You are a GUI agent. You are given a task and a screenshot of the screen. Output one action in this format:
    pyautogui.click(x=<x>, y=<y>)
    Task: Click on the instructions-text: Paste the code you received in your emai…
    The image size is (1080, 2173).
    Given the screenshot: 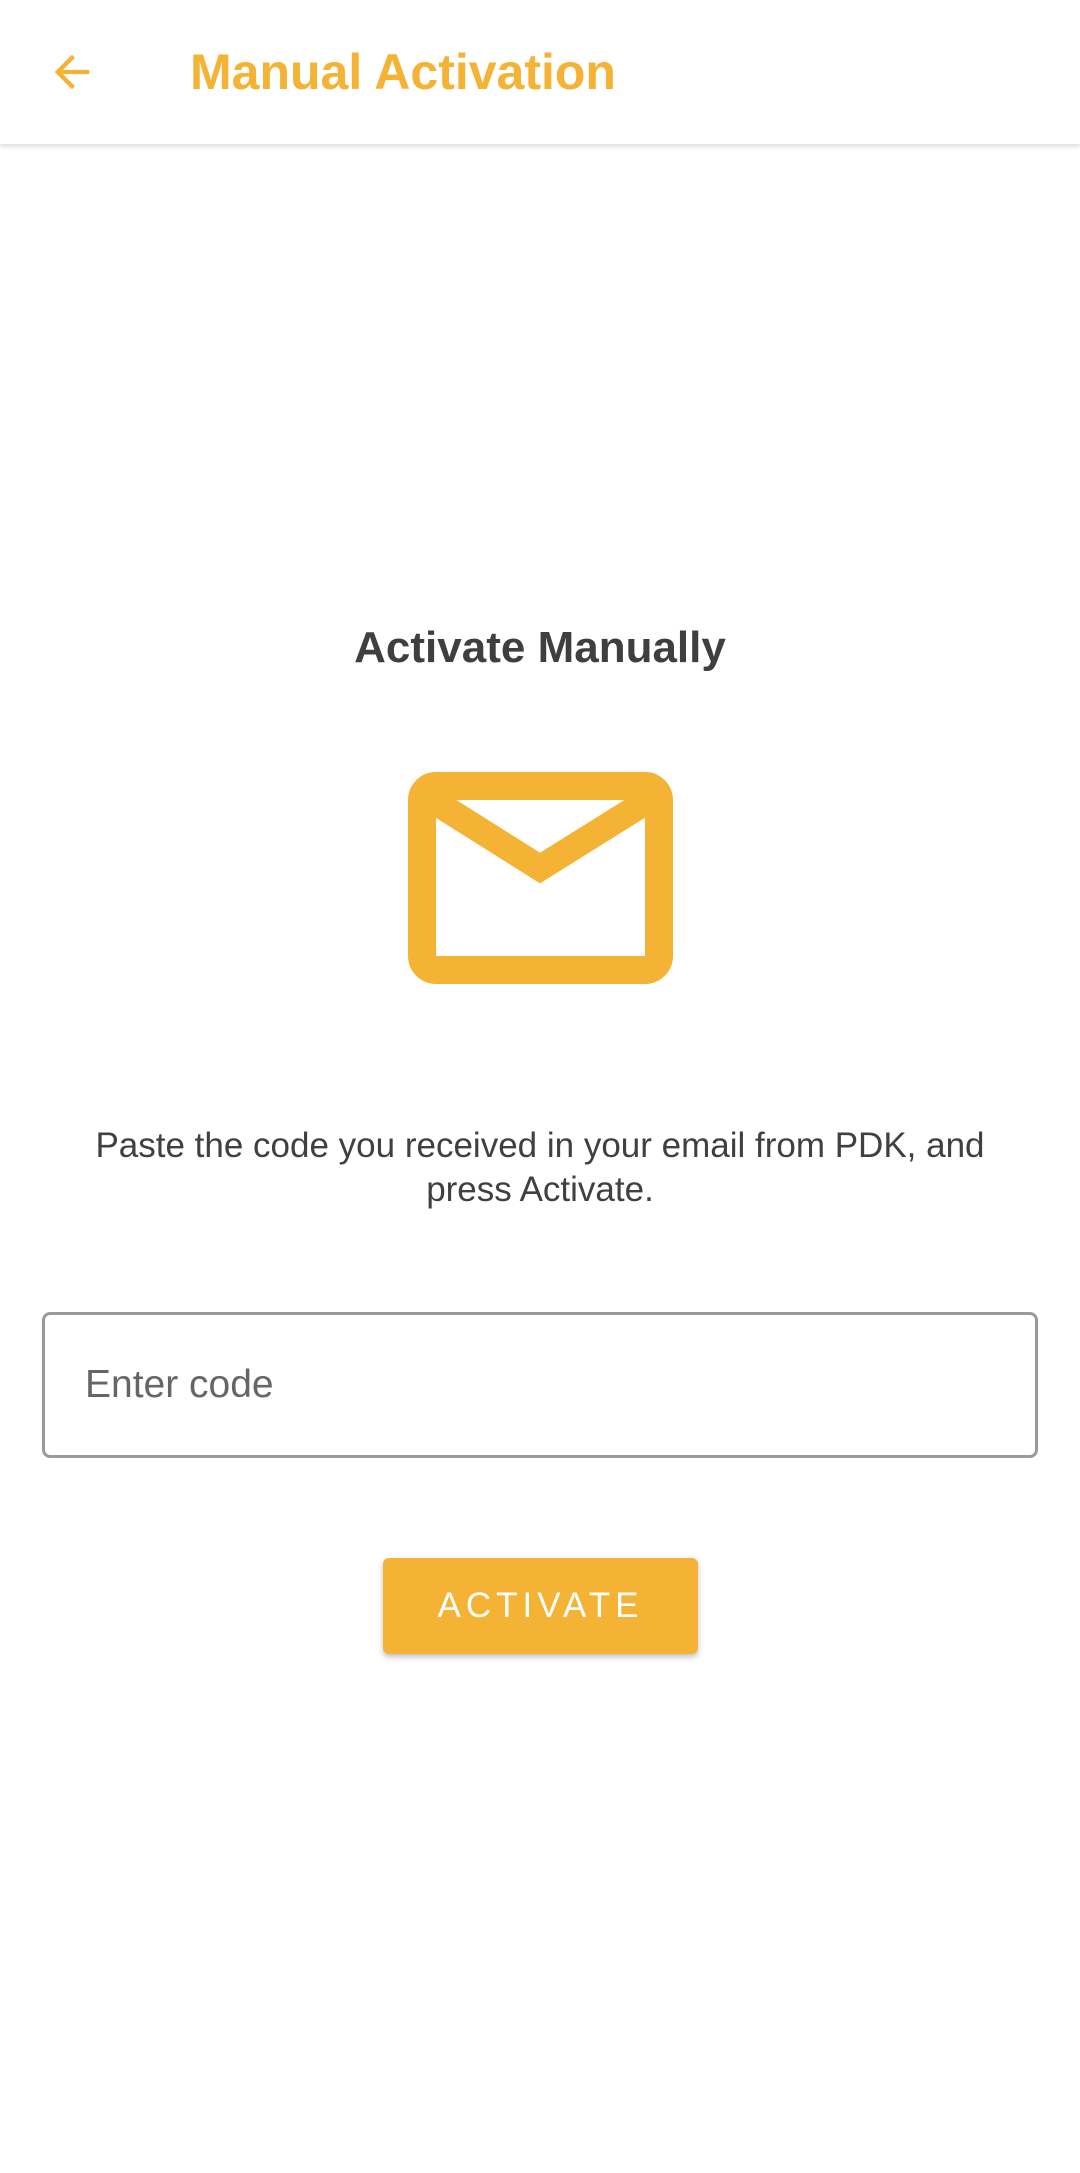 What is the action you would take?
    pyautogui.click(x=540, y=1167)
    